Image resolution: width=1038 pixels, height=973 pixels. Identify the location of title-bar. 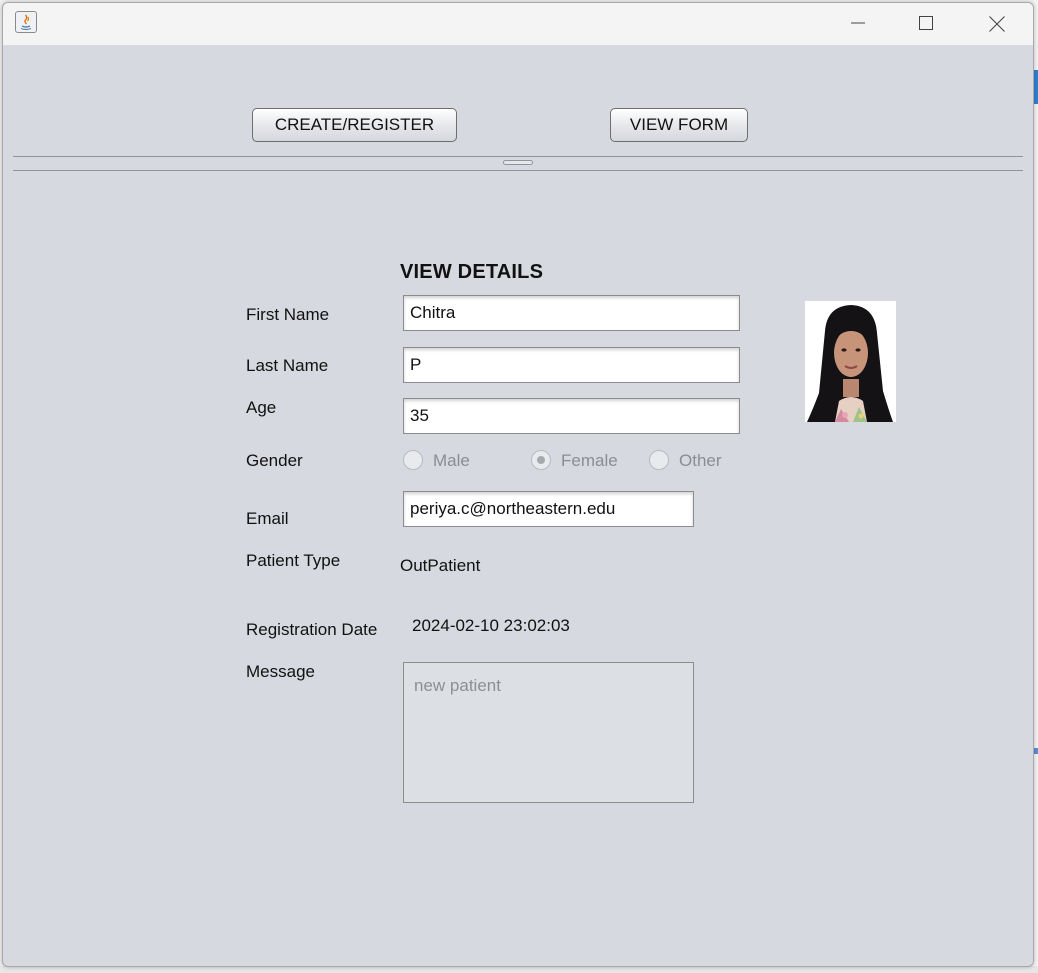
(518, 24).